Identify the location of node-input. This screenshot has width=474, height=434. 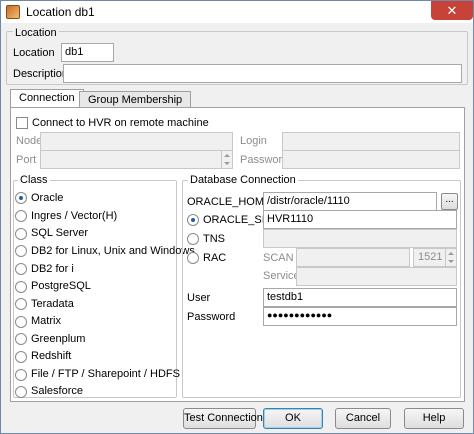
(136, 141).